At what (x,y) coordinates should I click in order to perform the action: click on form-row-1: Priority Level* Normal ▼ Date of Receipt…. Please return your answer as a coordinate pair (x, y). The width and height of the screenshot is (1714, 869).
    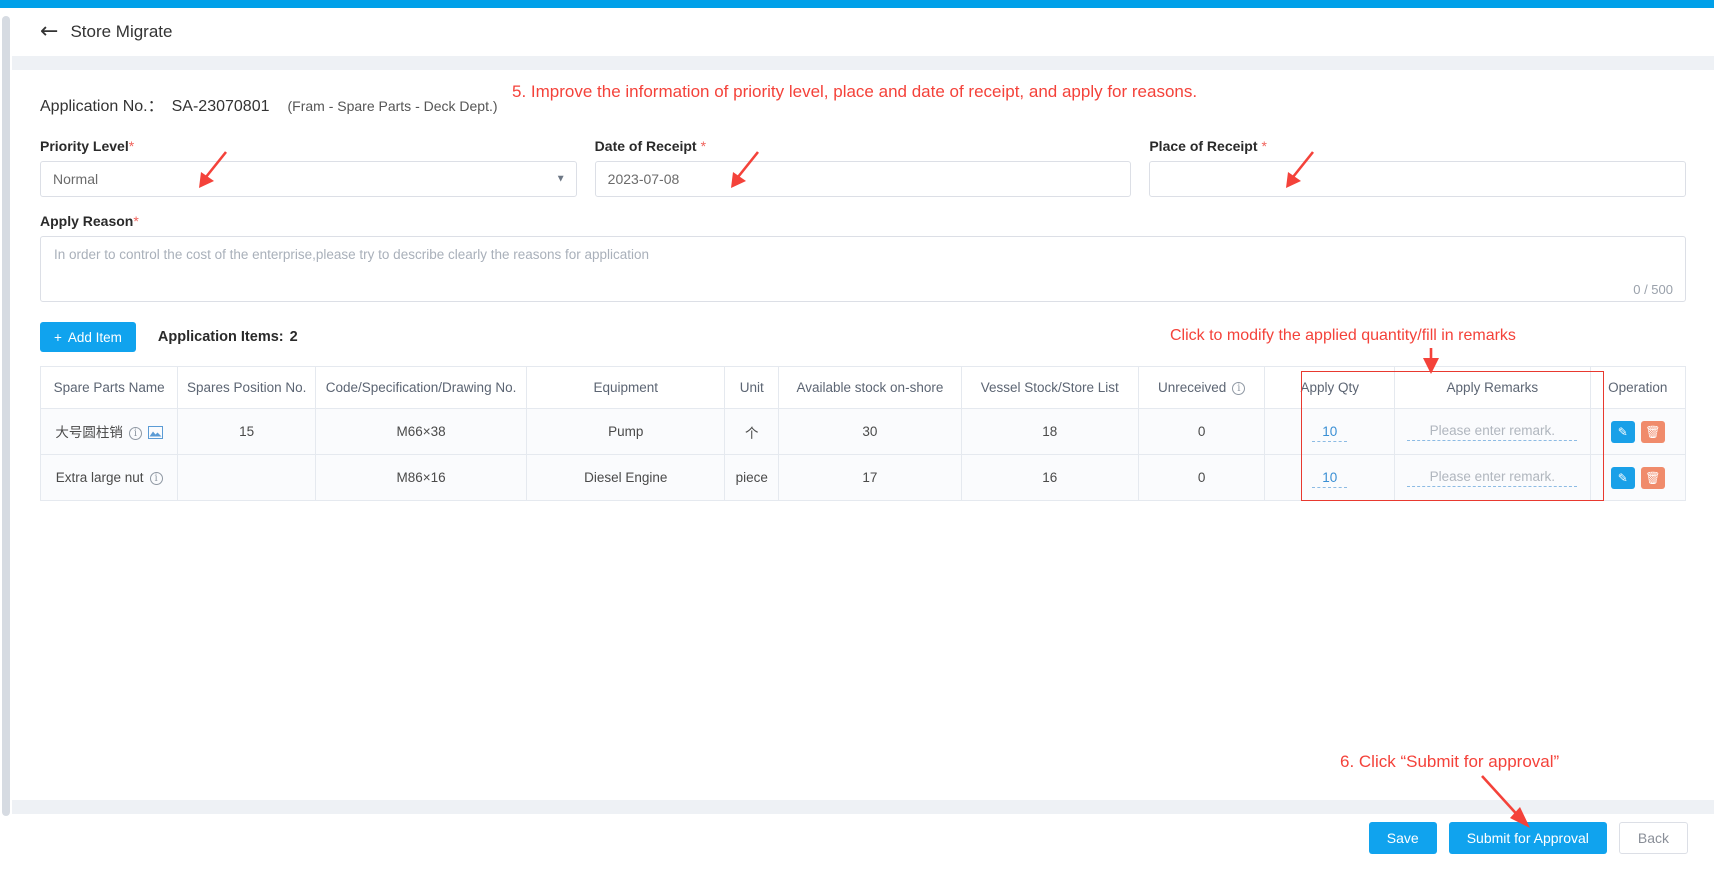
    Looking at the image, I should click on (863, 167).